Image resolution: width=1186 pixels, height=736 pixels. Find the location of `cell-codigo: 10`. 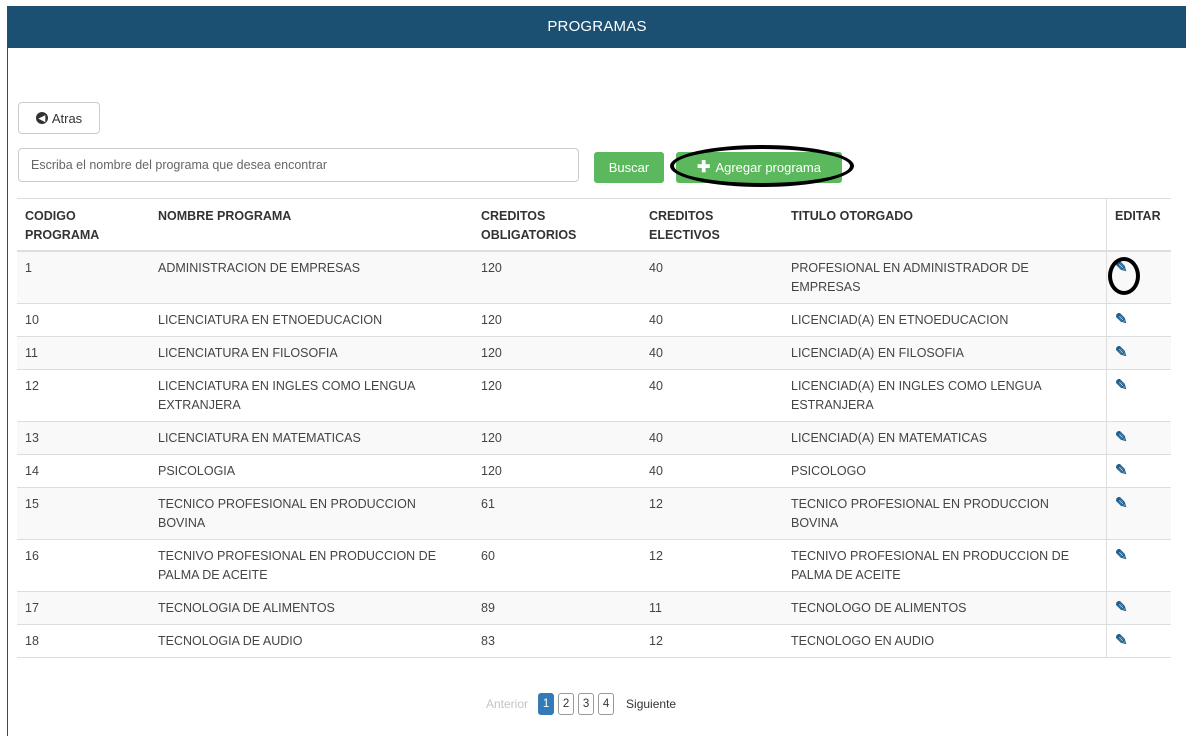

cell-codigo: 10 is located at coordinates (83, 320).